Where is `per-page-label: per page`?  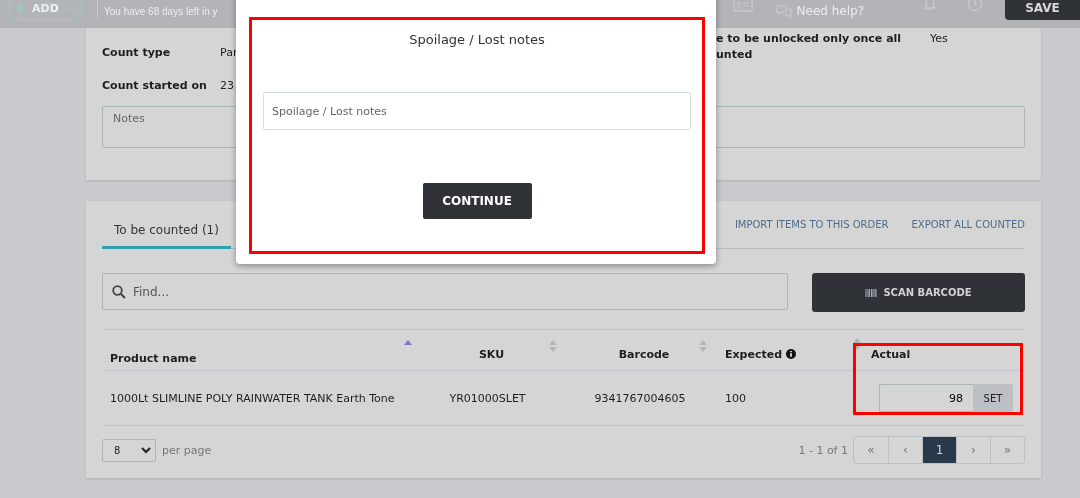
per-page-label: per page is located at coordinates (187, 450).